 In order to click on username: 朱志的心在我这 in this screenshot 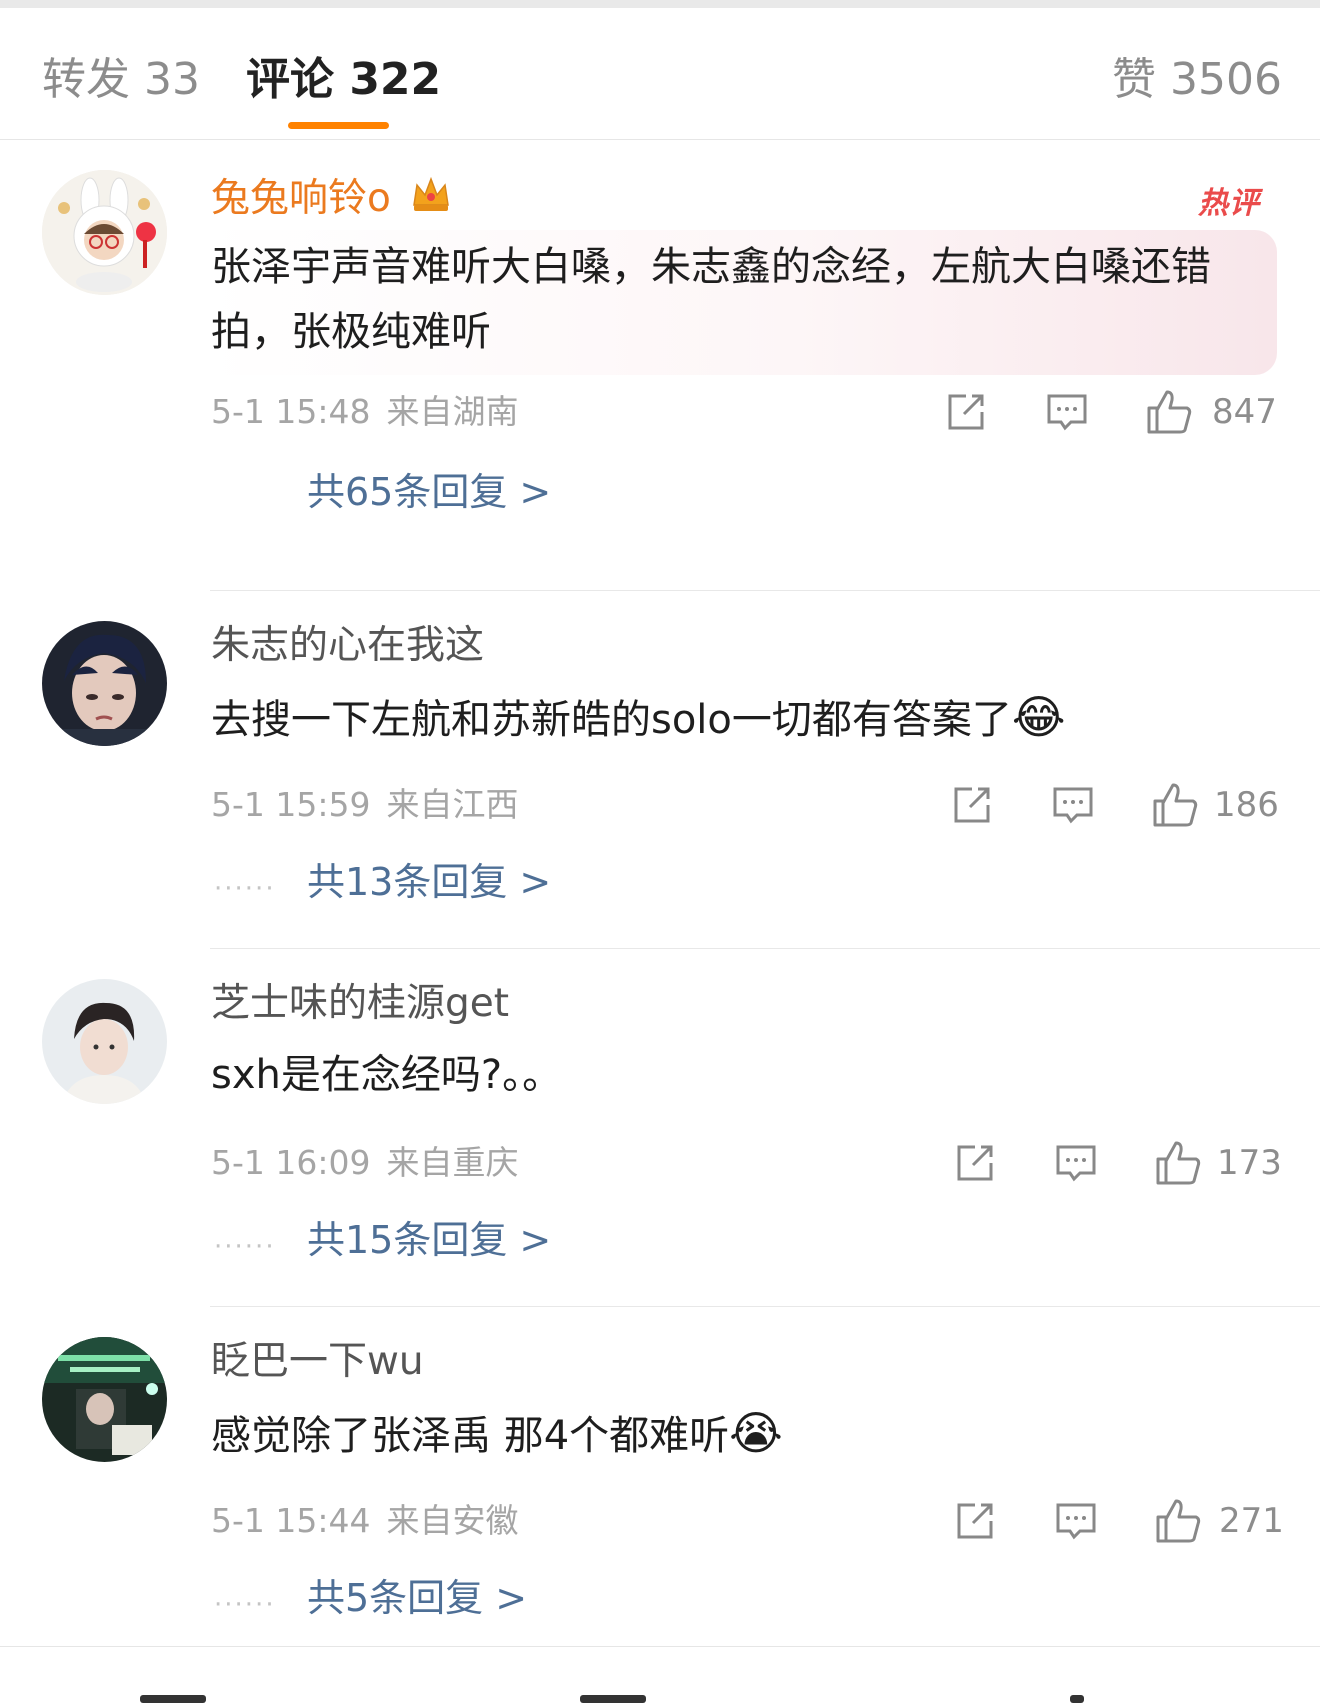, I will do `click(347, 646)`.